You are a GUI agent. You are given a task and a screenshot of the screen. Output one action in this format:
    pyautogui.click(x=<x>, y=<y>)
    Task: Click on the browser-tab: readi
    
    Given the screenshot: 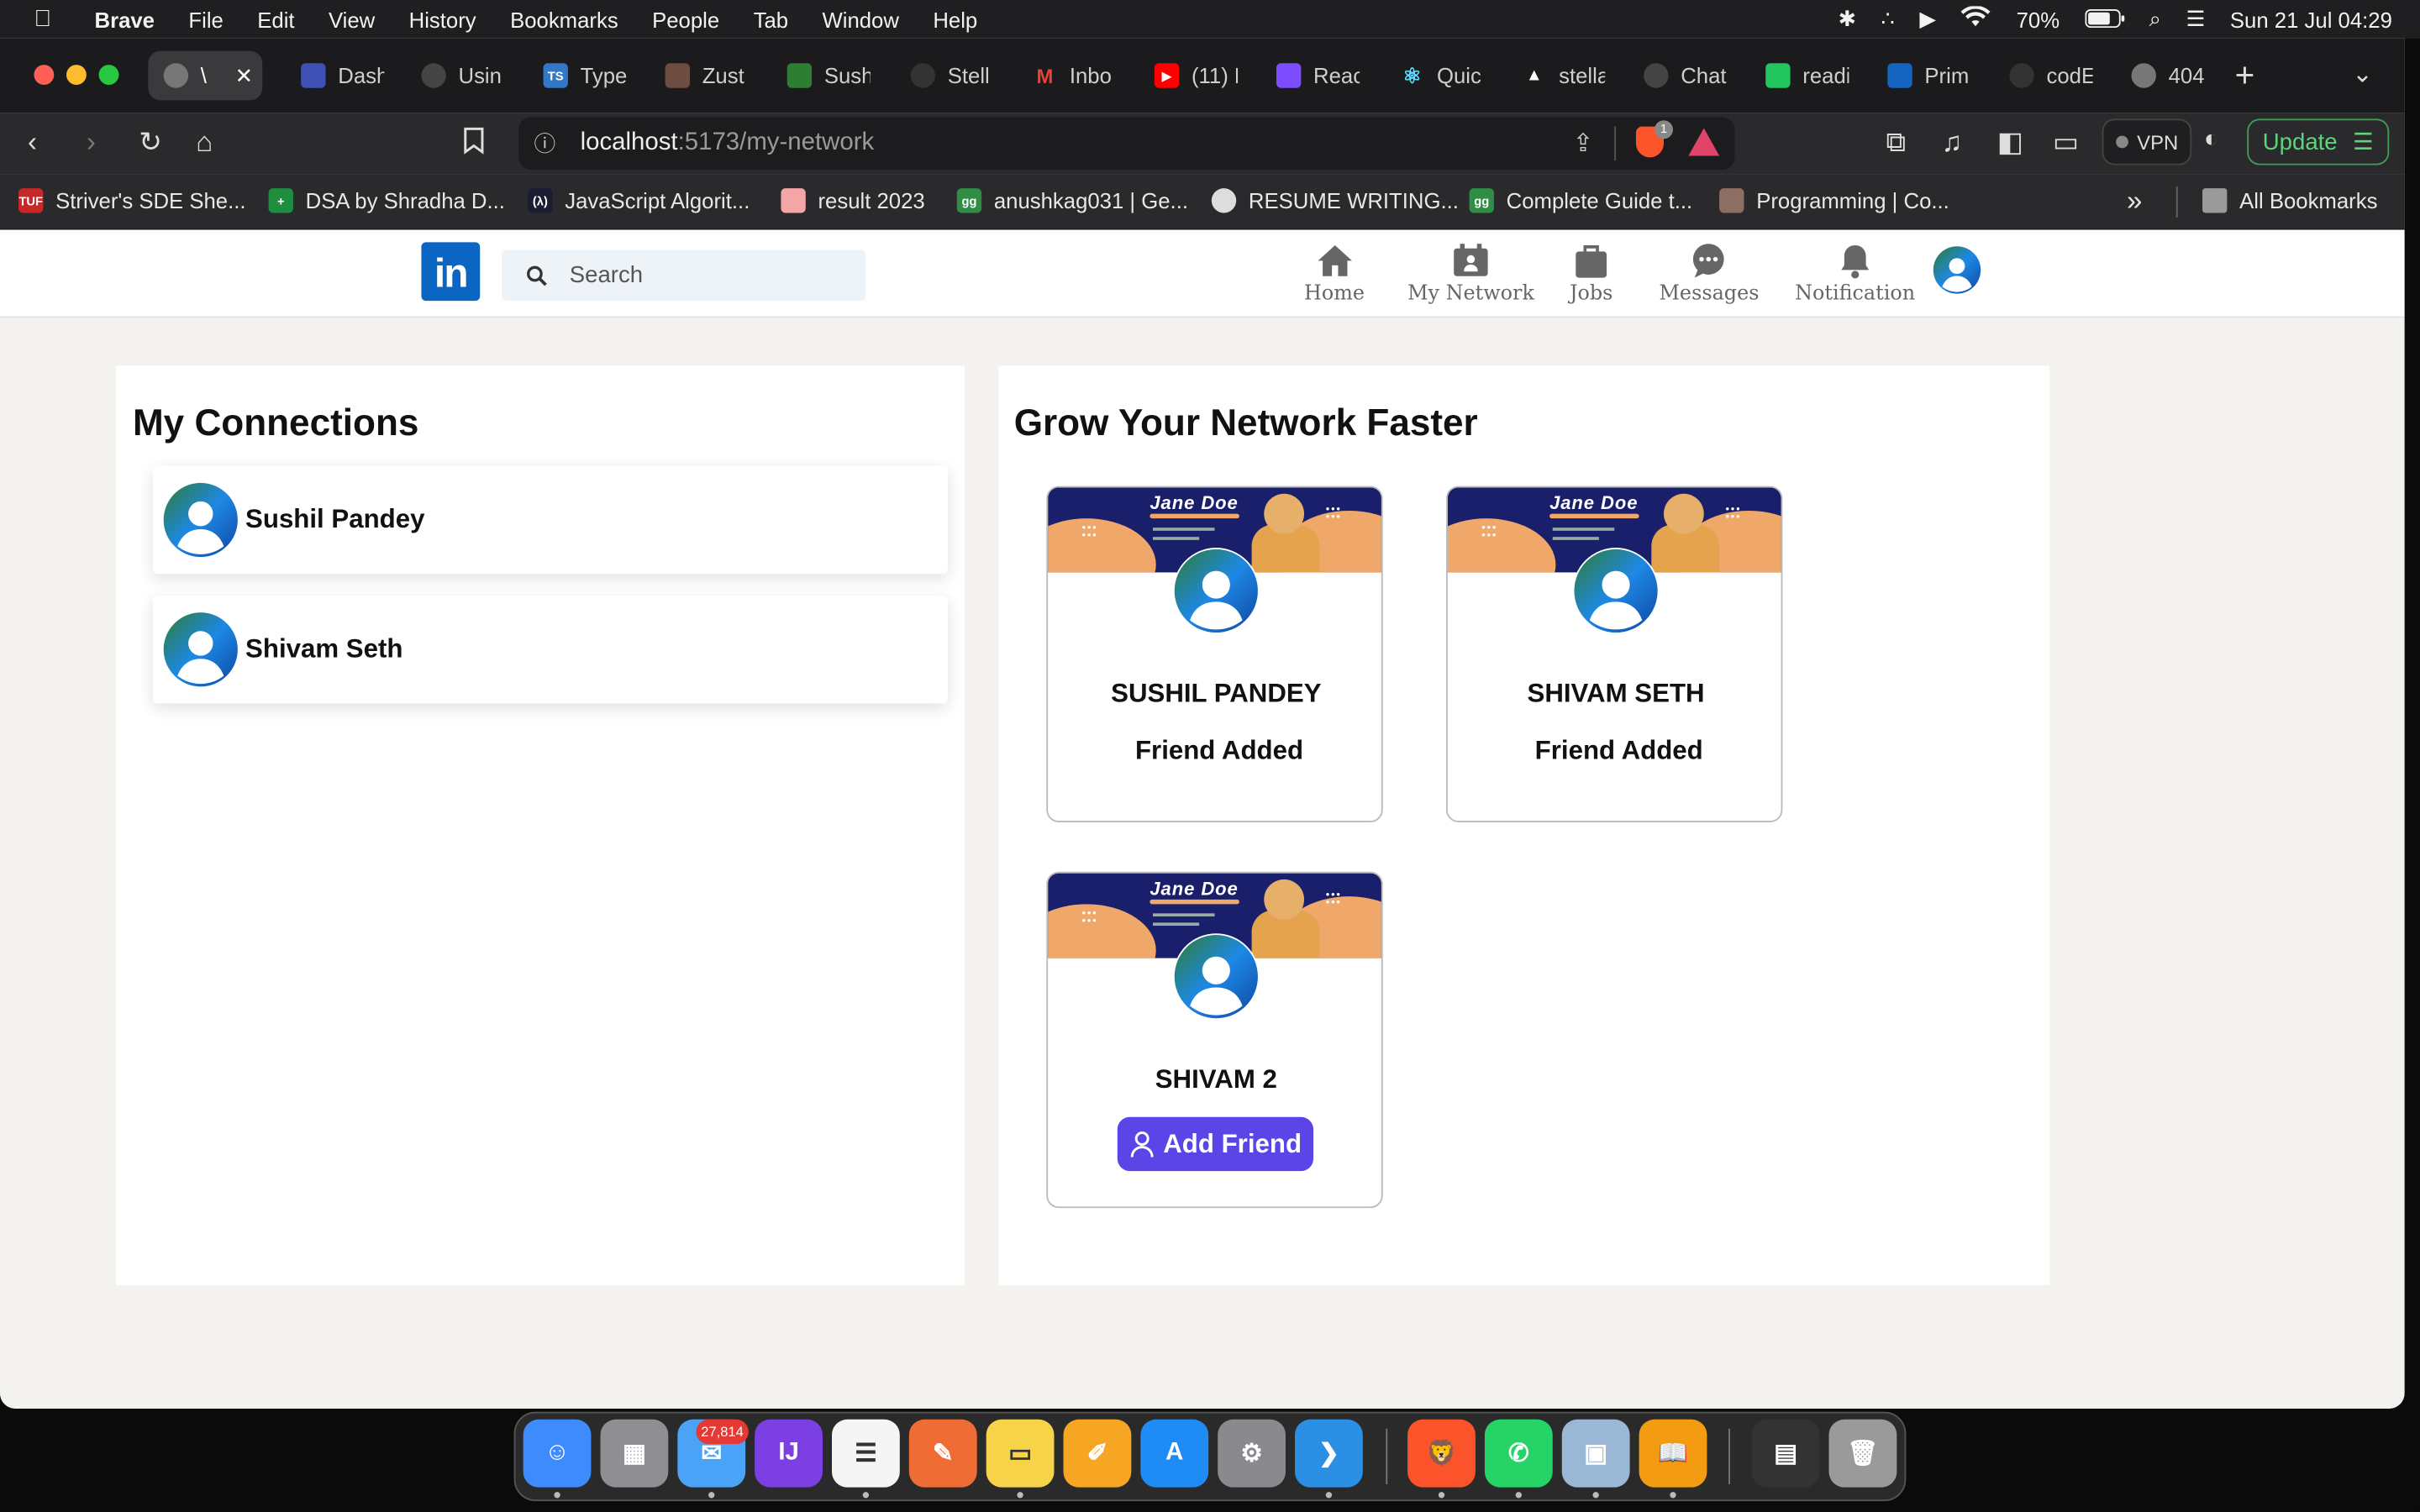 What is the action you would take?
    pyautogui.click(x=1800, y=76)
    